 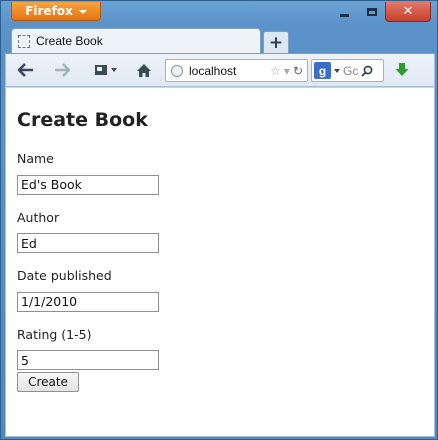 I want to click on back-button, so click(x=26, y=70).